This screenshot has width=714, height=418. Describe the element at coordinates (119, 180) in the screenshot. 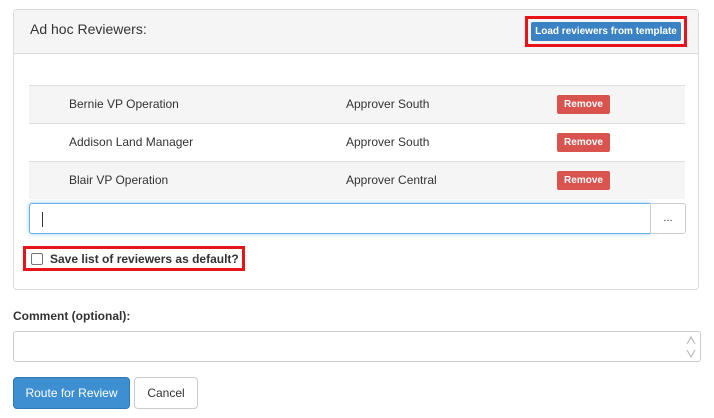

I see `reviewer-name: Blair VP Operation` at that location.